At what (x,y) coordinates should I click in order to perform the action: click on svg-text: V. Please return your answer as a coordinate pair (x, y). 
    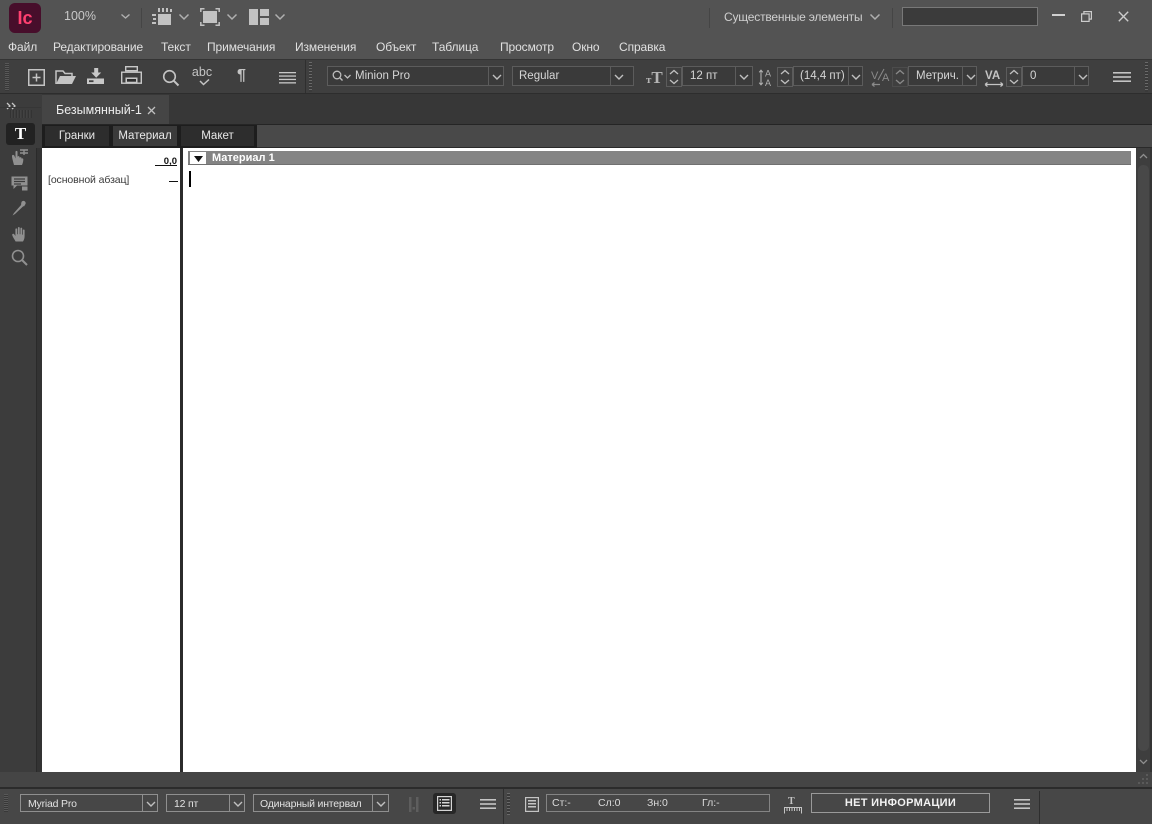
    Looking at the image, I should click on (875, 76).